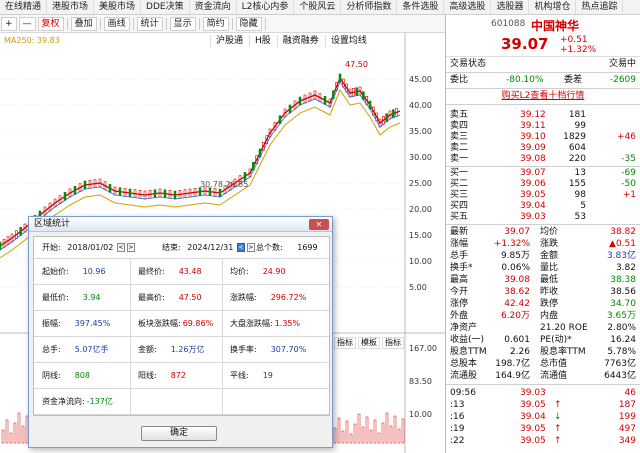  I want to click on stat-label: 量比, so click(549, 268).